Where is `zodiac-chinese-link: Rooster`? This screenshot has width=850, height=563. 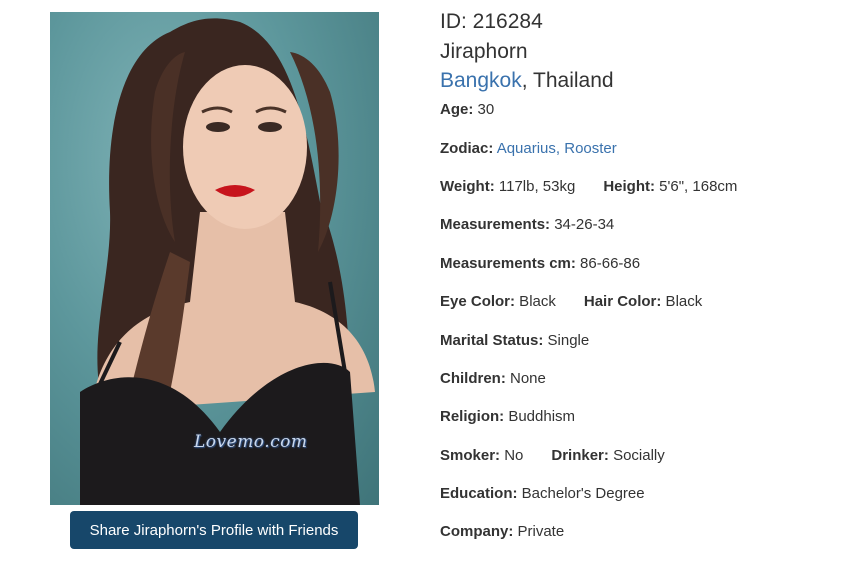 zodiac-chinese-link: Rooster is located at coordinates (590, 148).